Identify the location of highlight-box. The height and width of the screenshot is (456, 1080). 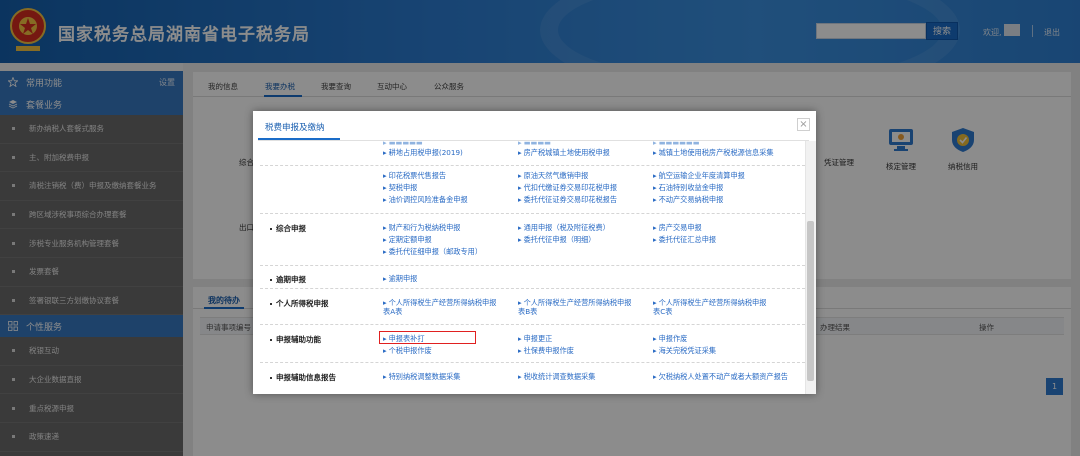
(427, 337).